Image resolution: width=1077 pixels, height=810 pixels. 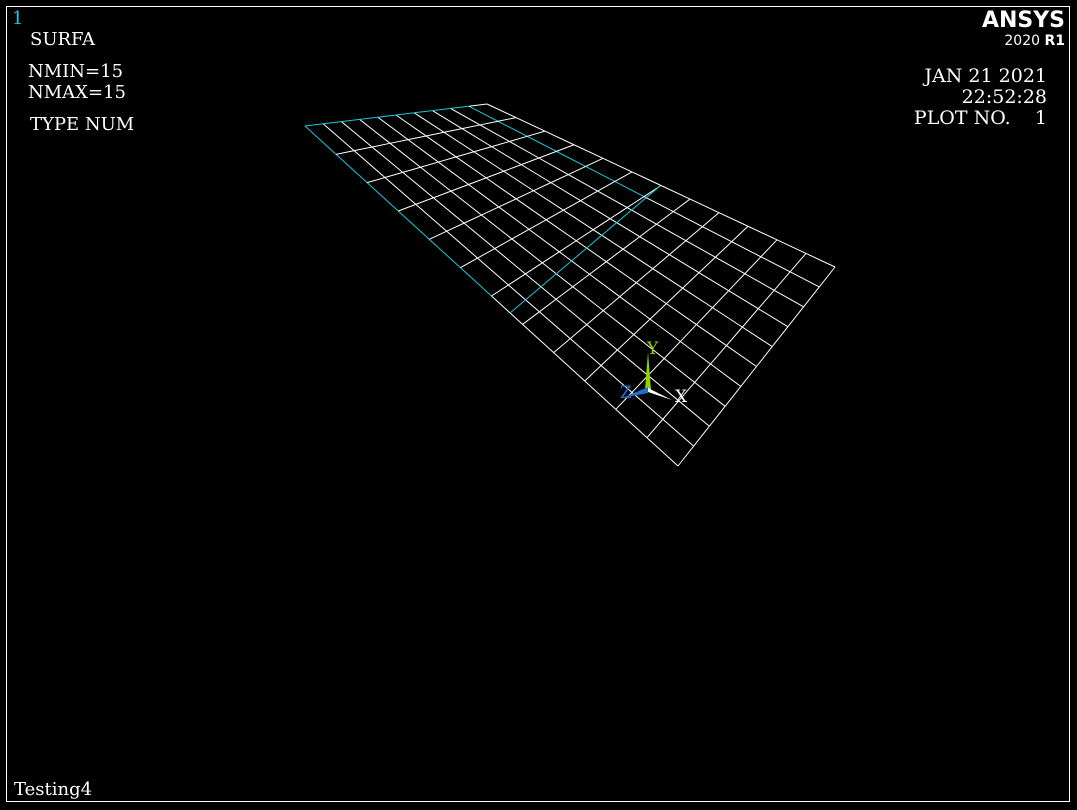 What do you see at coordinates (77, 92) in the screenshot?
I see `nmax-label: NMAX=15` at bounding box center [77, 92].